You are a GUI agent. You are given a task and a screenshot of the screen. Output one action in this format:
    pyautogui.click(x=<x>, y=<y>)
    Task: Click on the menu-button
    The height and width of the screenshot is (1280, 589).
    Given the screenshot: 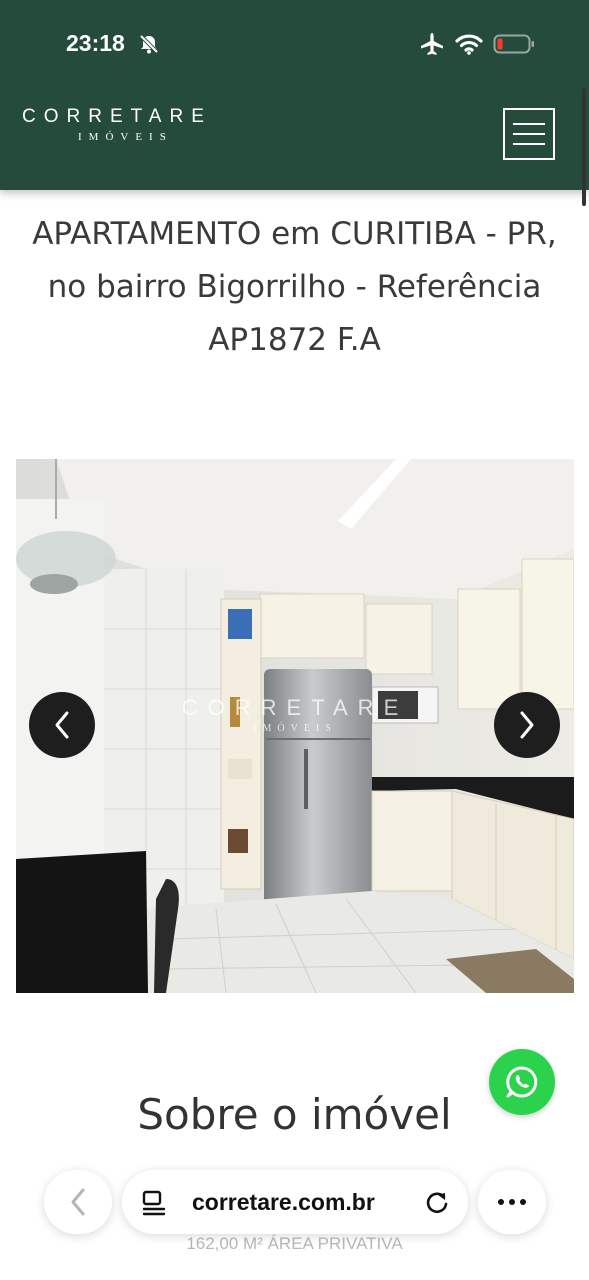 What is the action you would take?
    pyautogui.click(x=529, y=134)
    